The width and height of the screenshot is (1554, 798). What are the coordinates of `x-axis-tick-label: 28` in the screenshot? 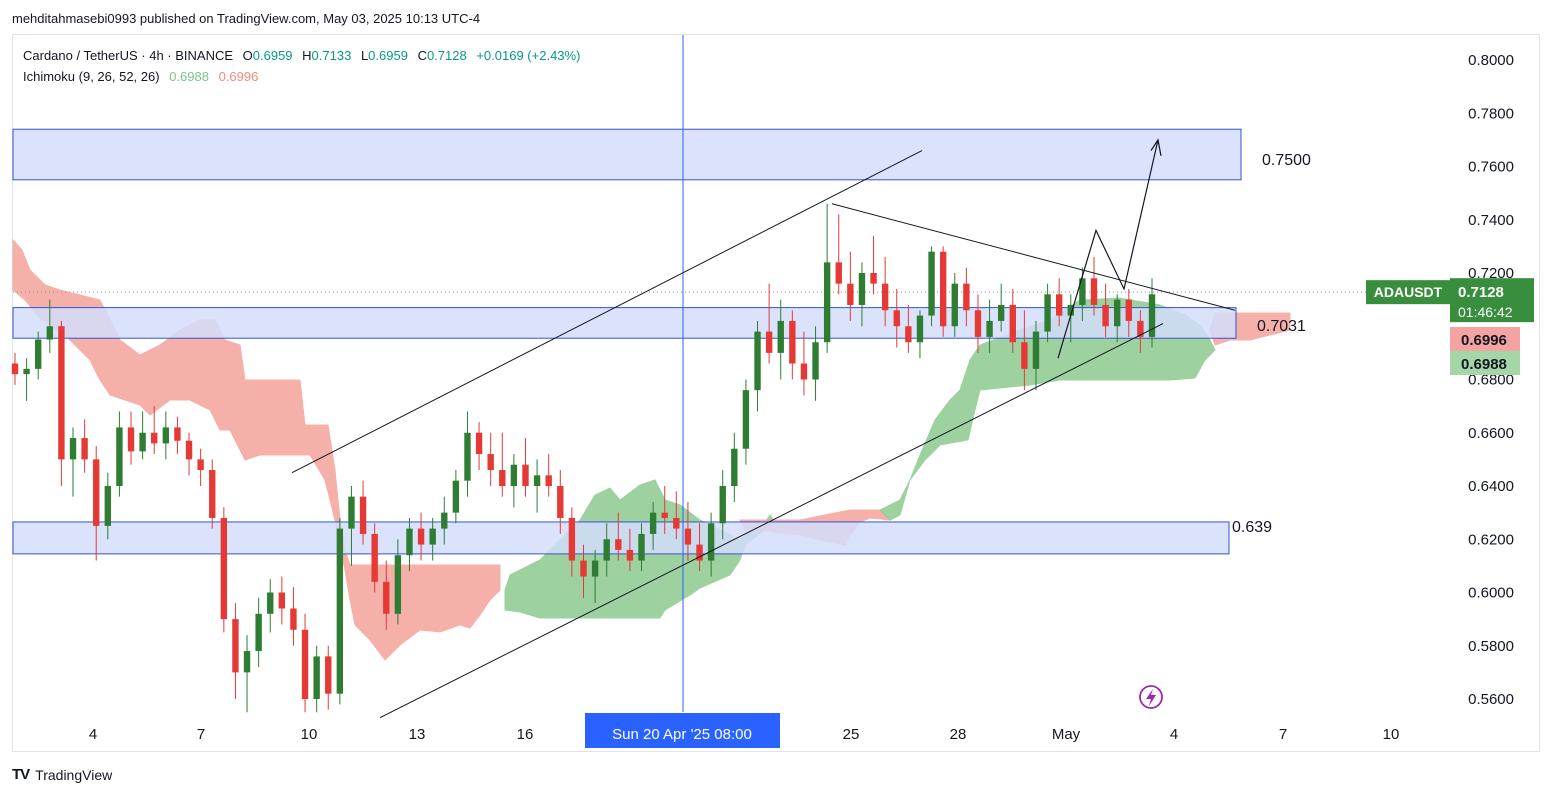 It's located at (958, 734).